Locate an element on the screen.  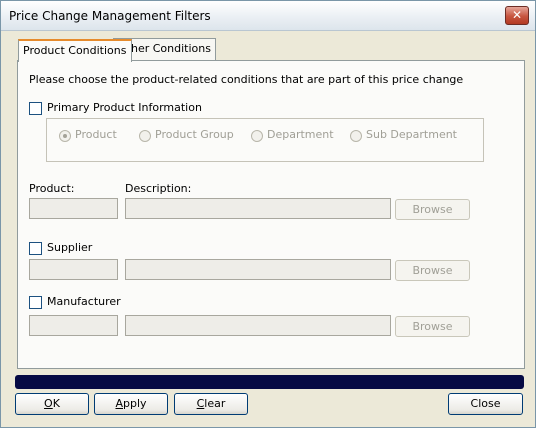
manufacturer-label: Manufacturer is located at coordinates (84, 301).